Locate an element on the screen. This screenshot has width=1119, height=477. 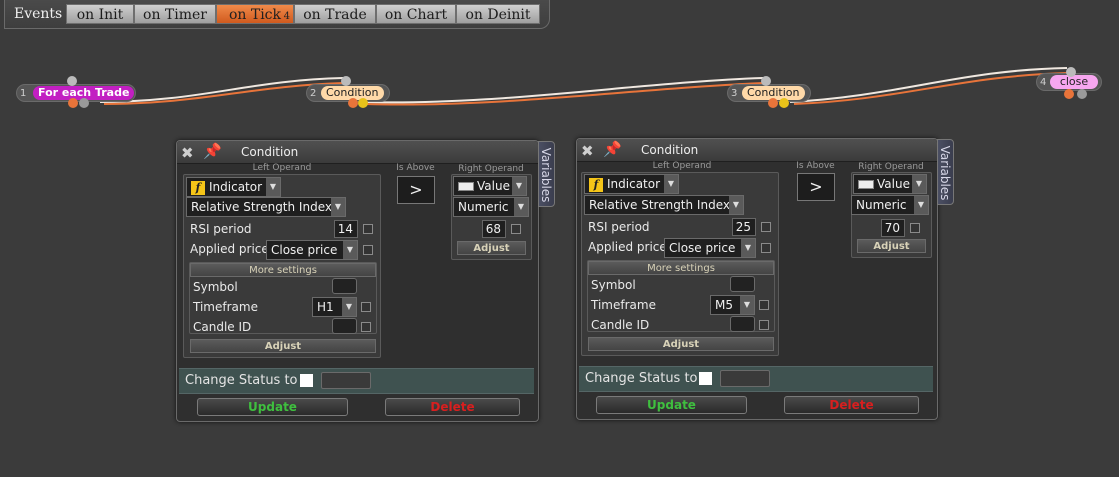
tab-on-chart: on Chart is located at coordinates (416, 14).